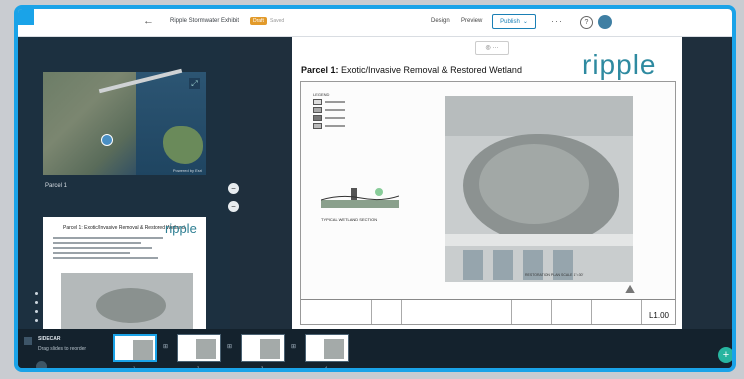 This screenshot has height=379, width=744. Describe the element at coordinates (630, 289) in the screenshot. I see `north-arrow-icon: ⛰` at that location.